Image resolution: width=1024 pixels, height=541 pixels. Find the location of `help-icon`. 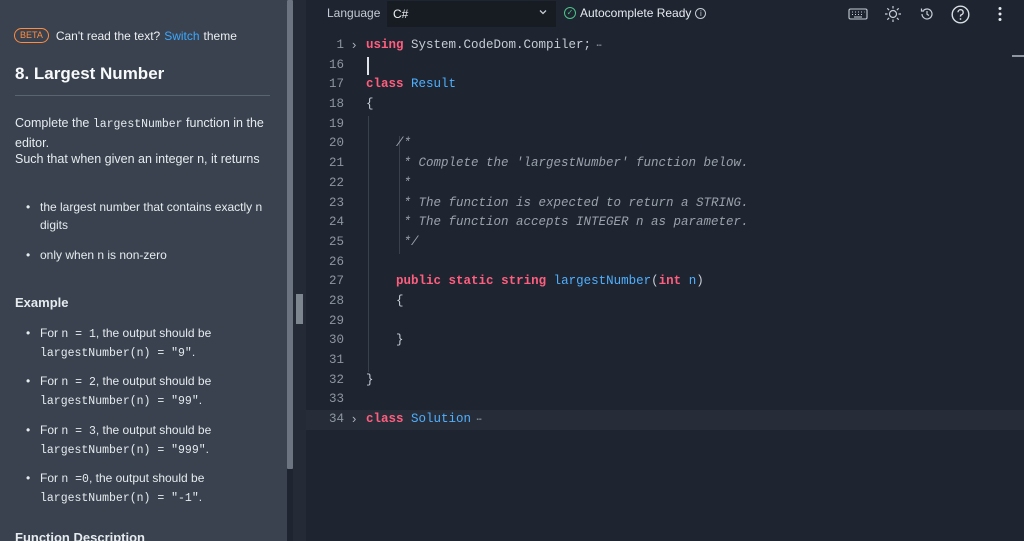

help-icon is located at coordinates (960, 14).